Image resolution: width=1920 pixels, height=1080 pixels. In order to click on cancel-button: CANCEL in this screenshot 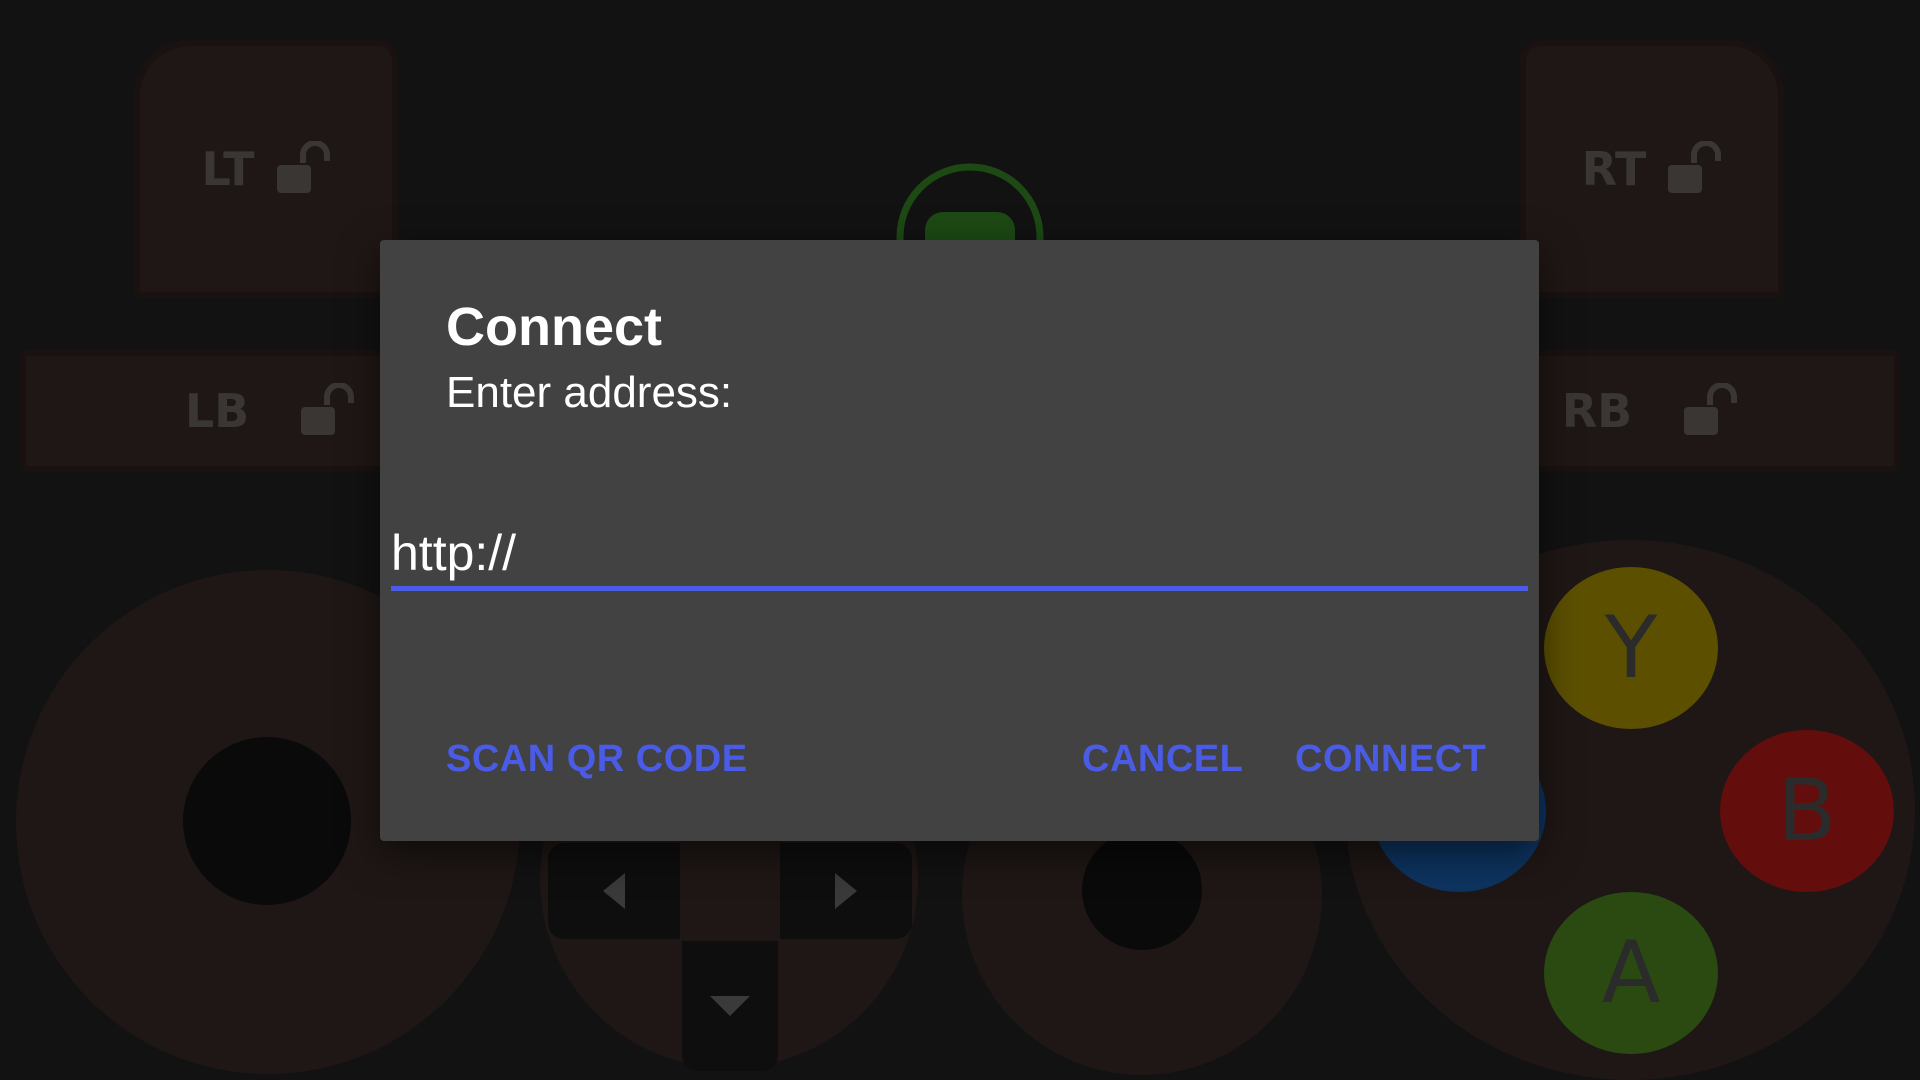, I will do `click(1162, 759)`.